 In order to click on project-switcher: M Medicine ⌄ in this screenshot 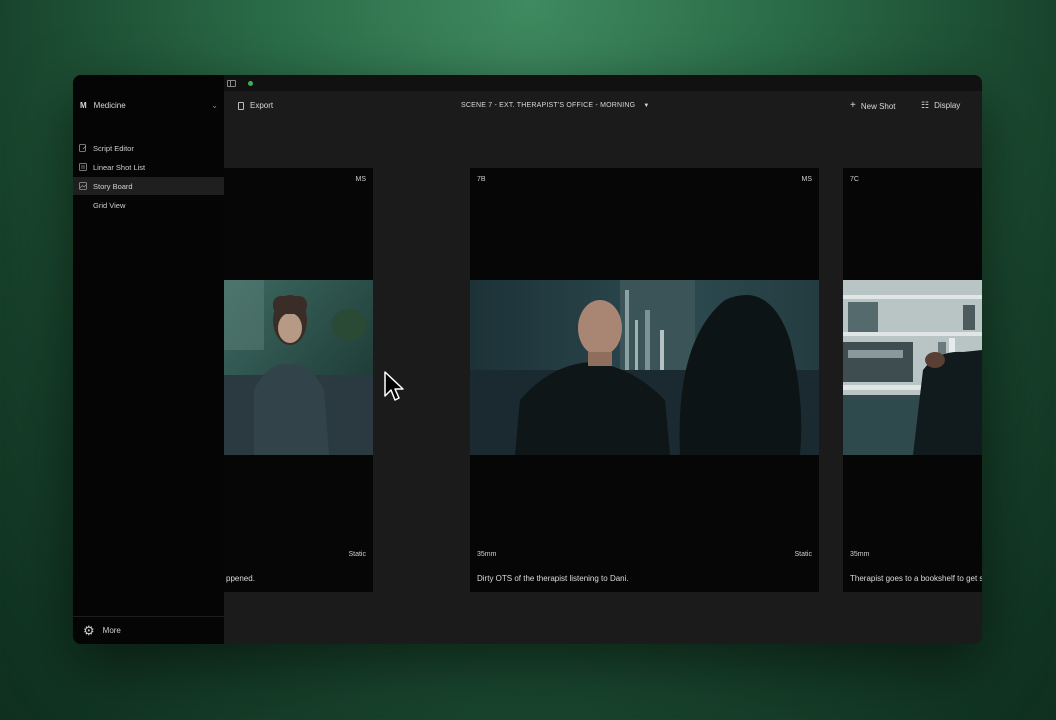, I will do `click(149, 105)`.